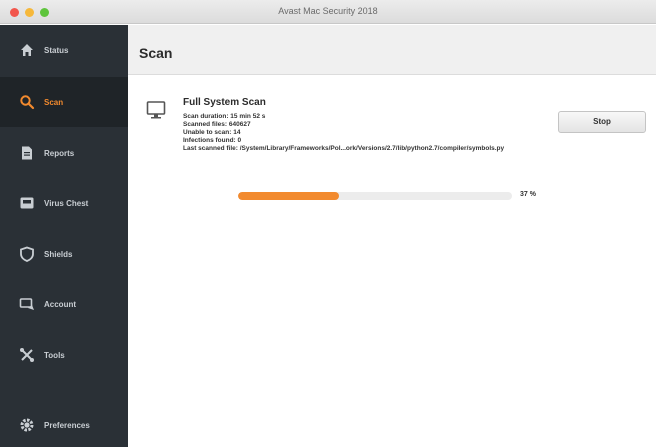  What do you see at coordinates (212, 132) in the screenshot?
I see `unable-to-scan: Unable to scan: 14` at bounding box center [212, 132].